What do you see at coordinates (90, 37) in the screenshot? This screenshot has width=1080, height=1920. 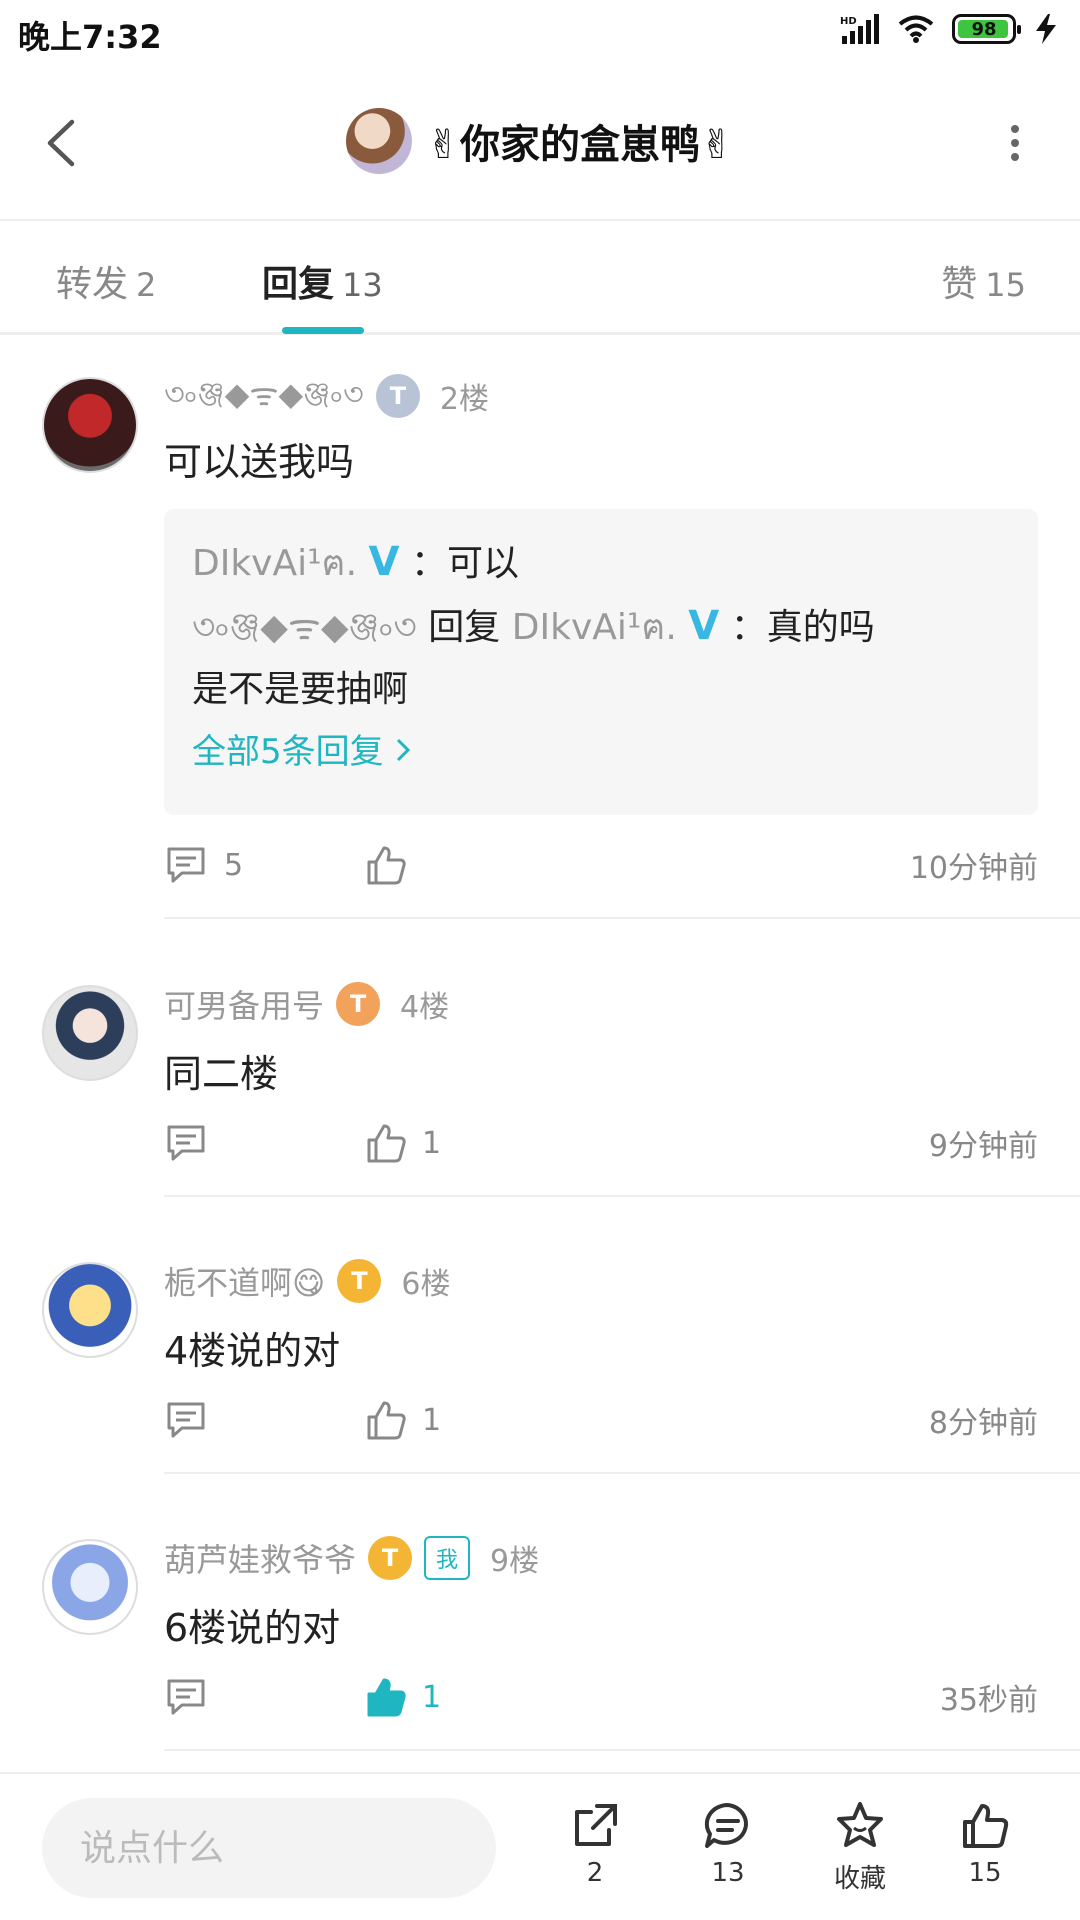 I see `status-time: 晚上7:32` at bounding box center [90, 37].